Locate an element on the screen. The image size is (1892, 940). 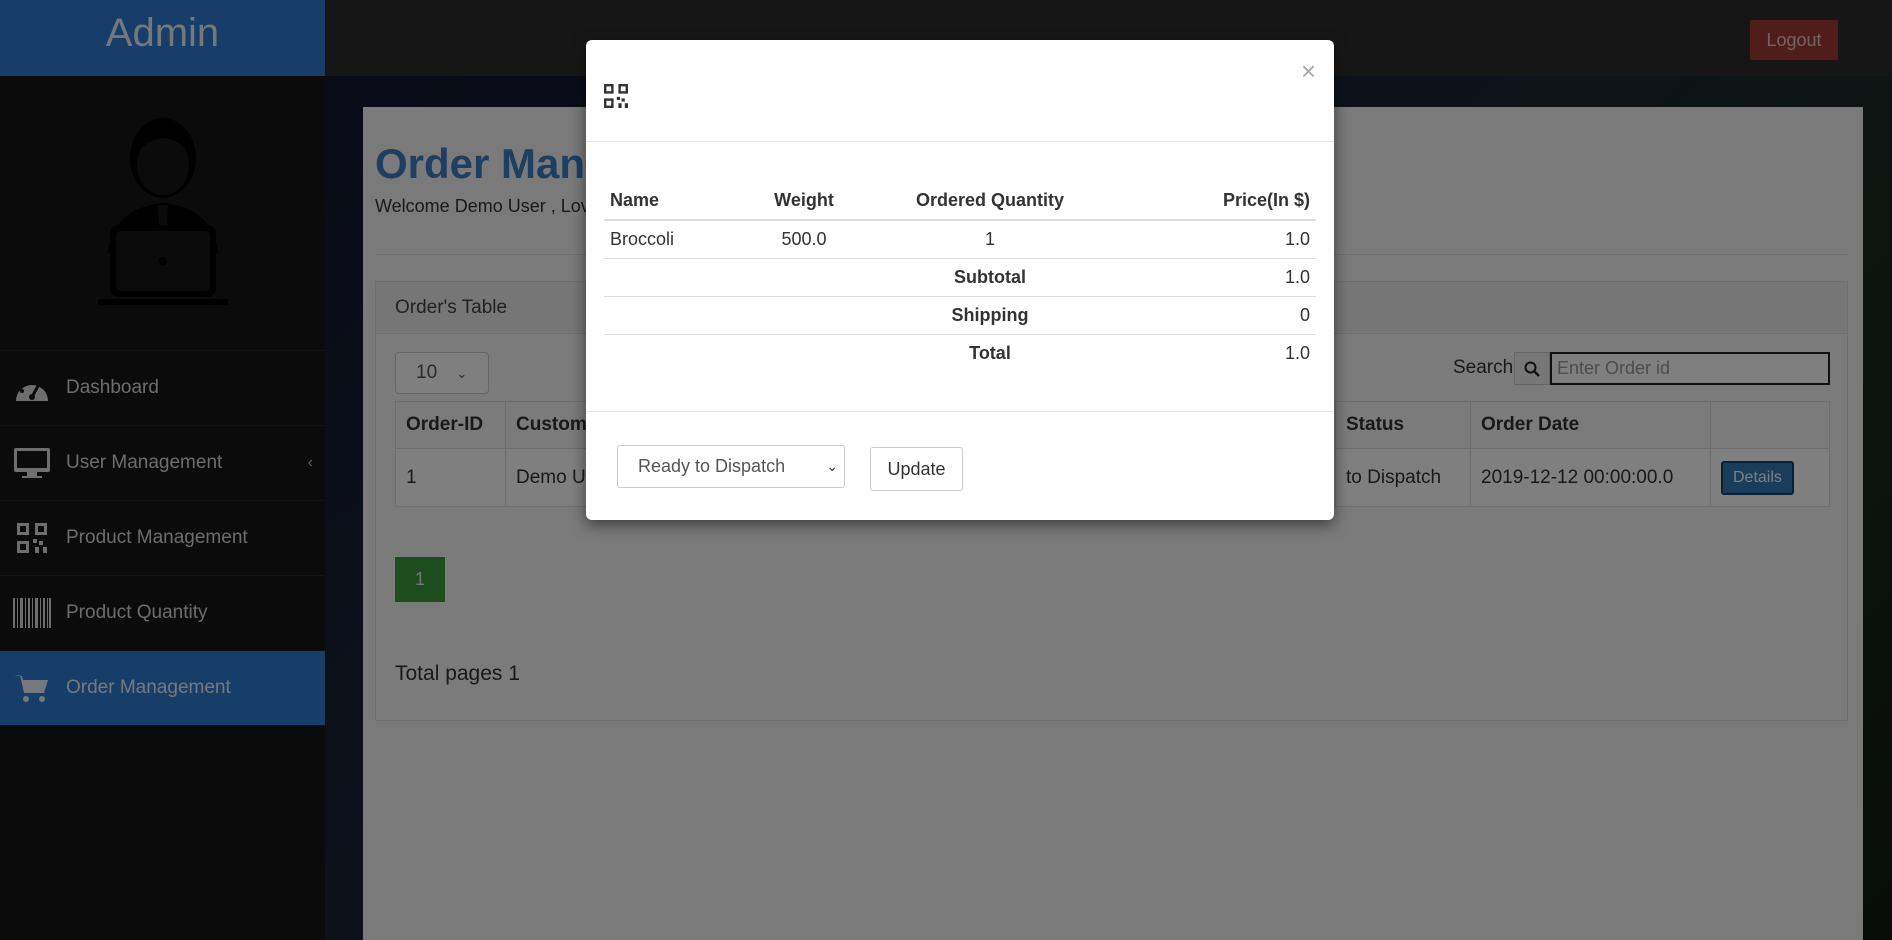
item-price: 1.0 is located at coordinates (1216, 238).